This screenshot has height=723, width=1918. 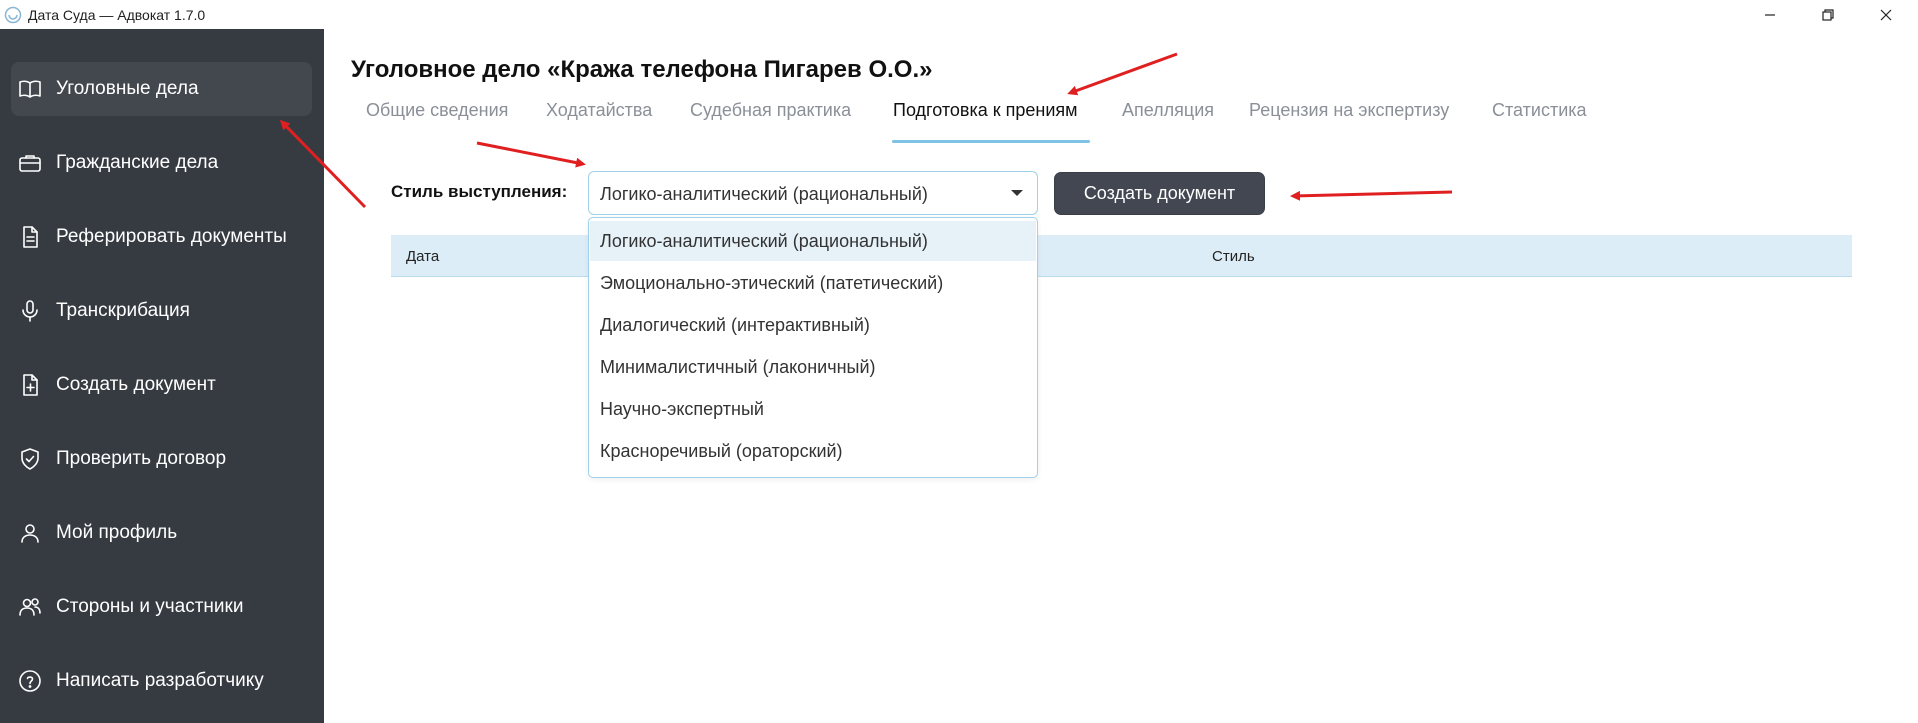 What do you see at coordinates (813, 451) in the screenshot?
I see `dropdown-option: Красноречивый (ораторский)` at bounding box center [813, 451].